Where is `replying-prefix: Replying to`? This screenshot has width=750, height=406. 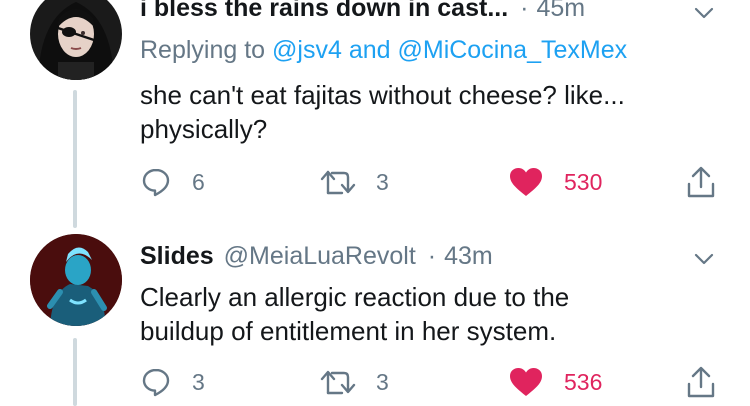
replying-prefix: Replying to is located at coordinates (203, 50).